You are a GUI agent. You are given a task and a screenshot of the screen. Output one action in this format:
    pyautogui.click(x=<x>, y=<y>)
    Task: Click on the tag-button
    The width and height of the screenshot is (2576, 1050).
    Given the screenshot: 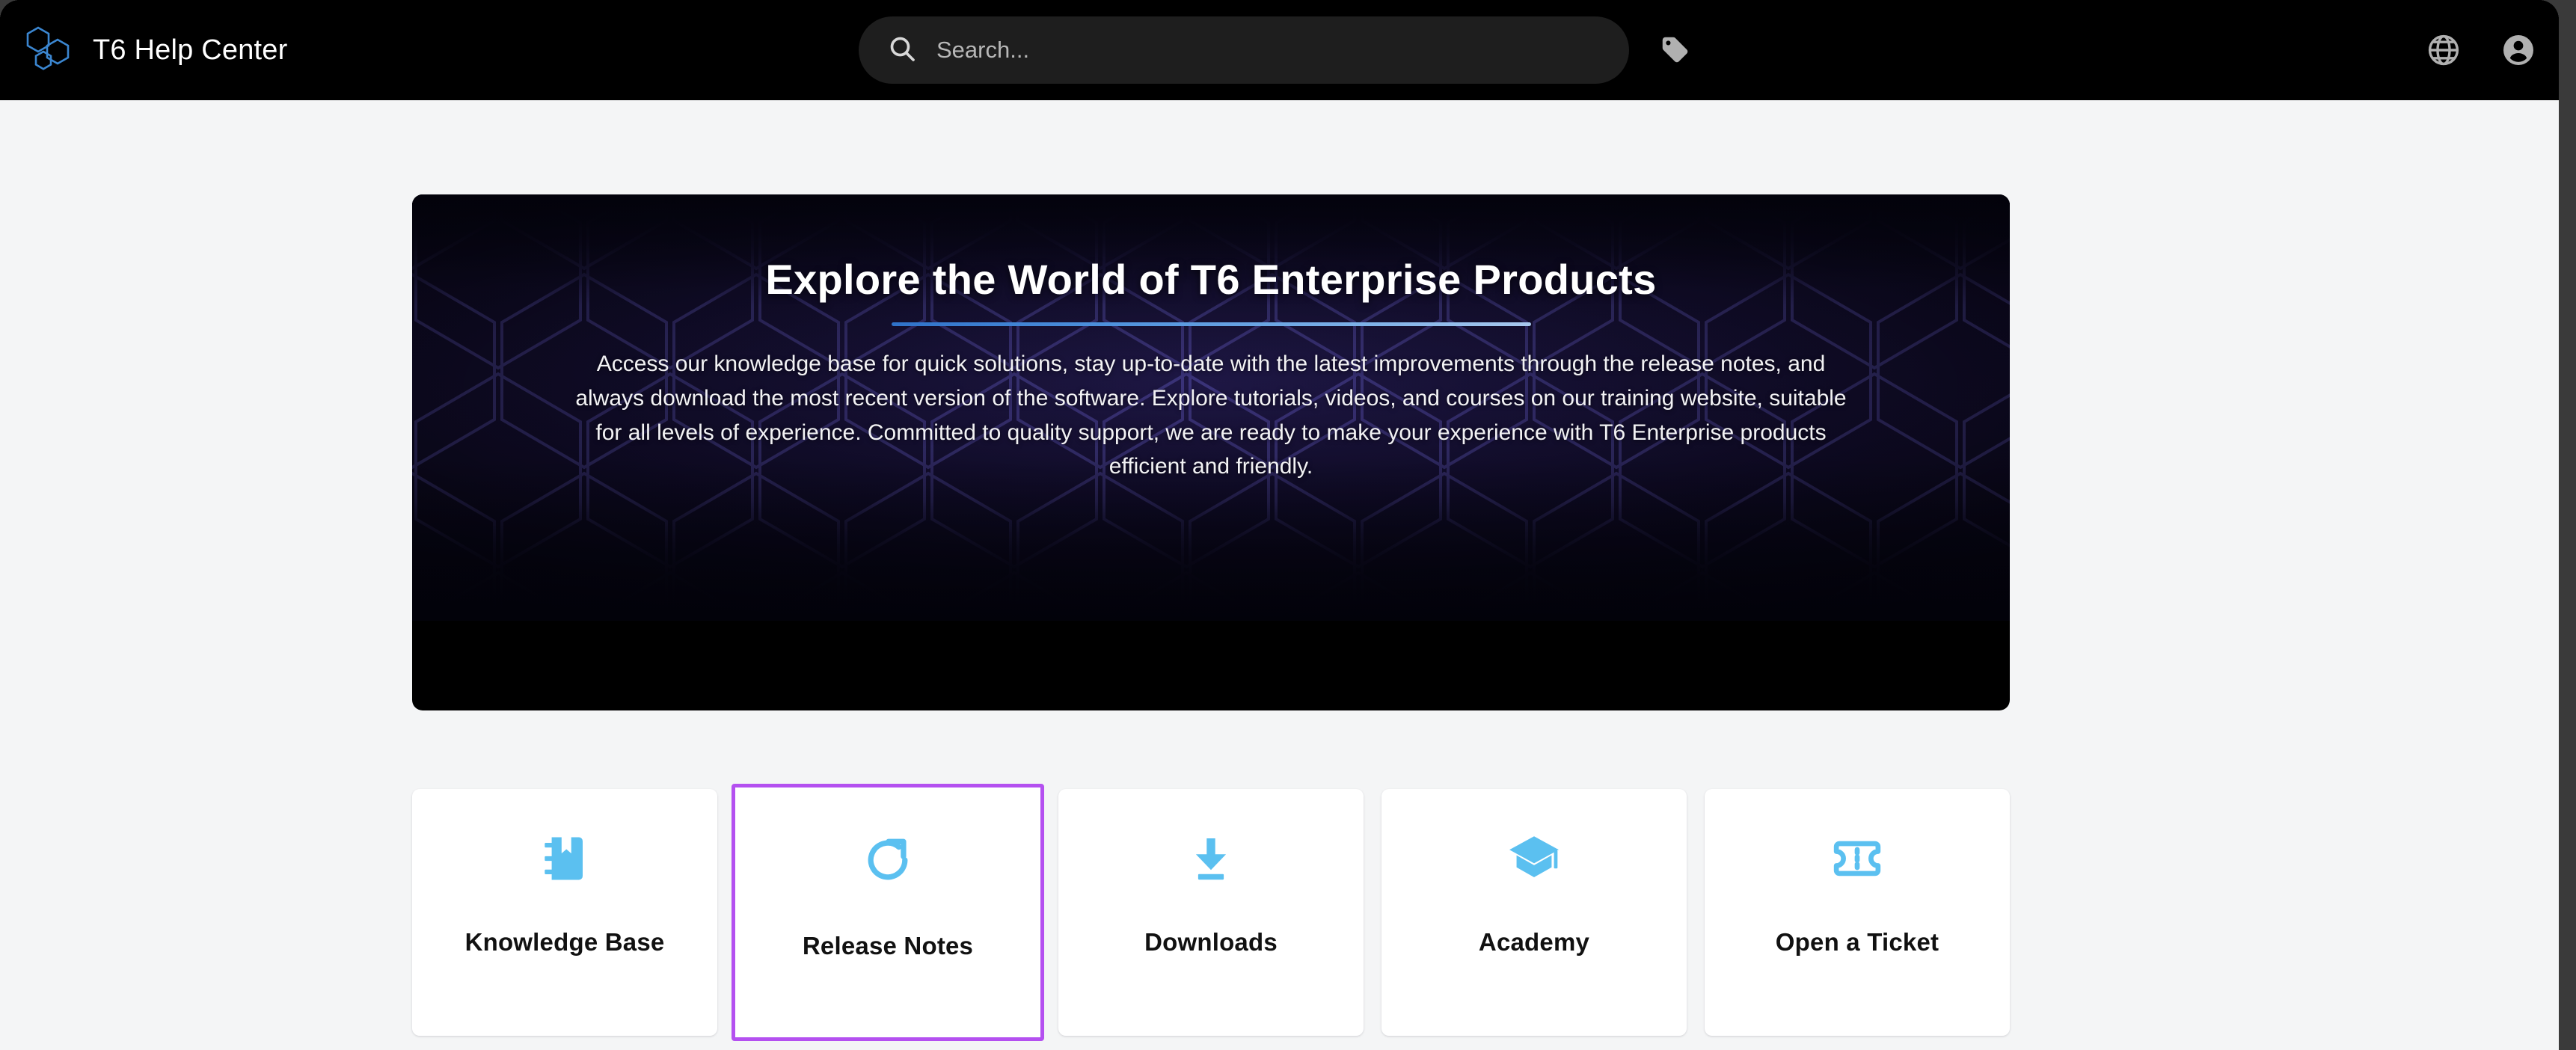 What is the action you would take?
    pyautogui.click(x=1675, y=50)
    